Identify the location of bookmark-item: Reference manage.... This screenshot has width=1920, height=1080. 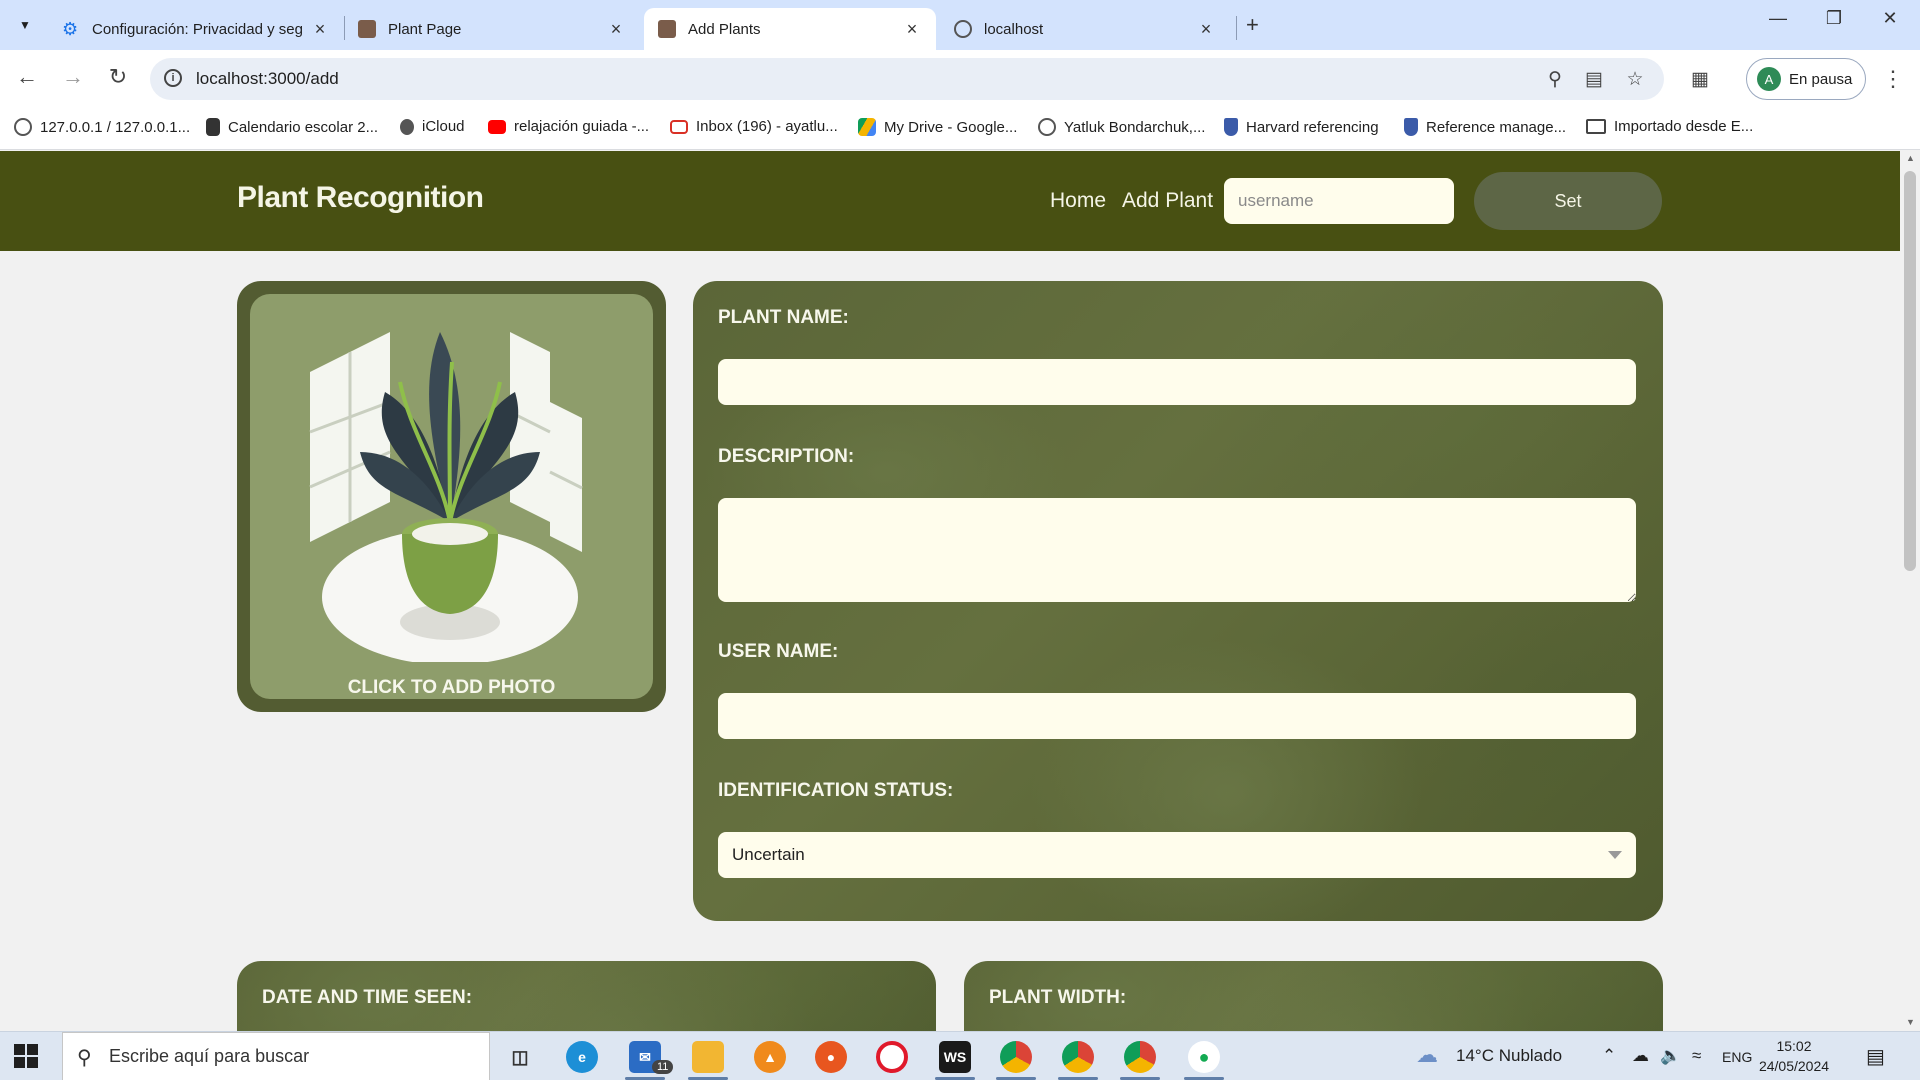
(1485, 127).